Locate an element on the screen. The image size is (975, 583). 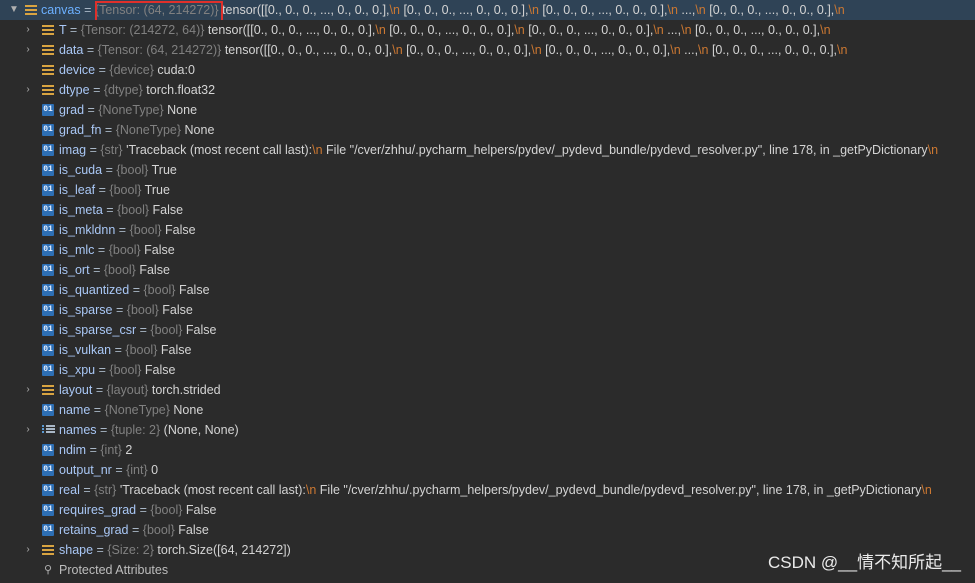
tree-row-is-mkldnn: 01 is_mkldnn = {bool} False is located at coordinates (487, 230).